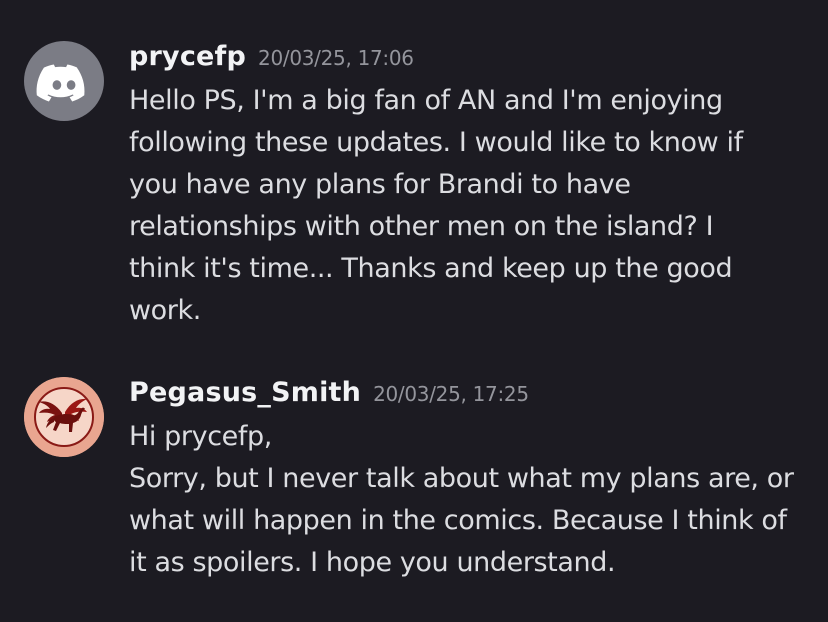 This screenshot has height=622, width=828. I want to click on discord-logo-icon, so click(60, 83).